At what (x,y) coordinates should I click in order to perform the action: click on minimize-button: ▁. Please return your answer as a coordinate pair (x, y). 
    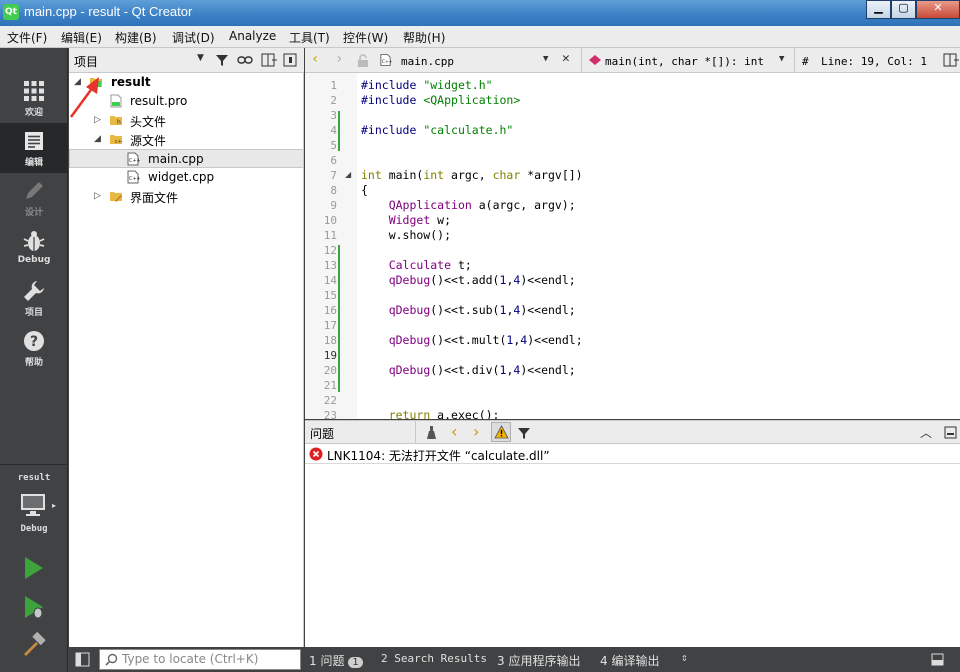
    Looking at the image, I should click on (878, 9).